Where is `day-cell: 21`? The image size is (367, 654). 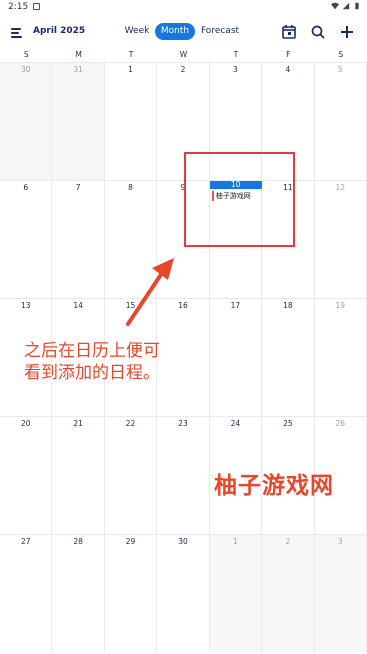 day-cell: 21 is located at coordinates (78, 475).